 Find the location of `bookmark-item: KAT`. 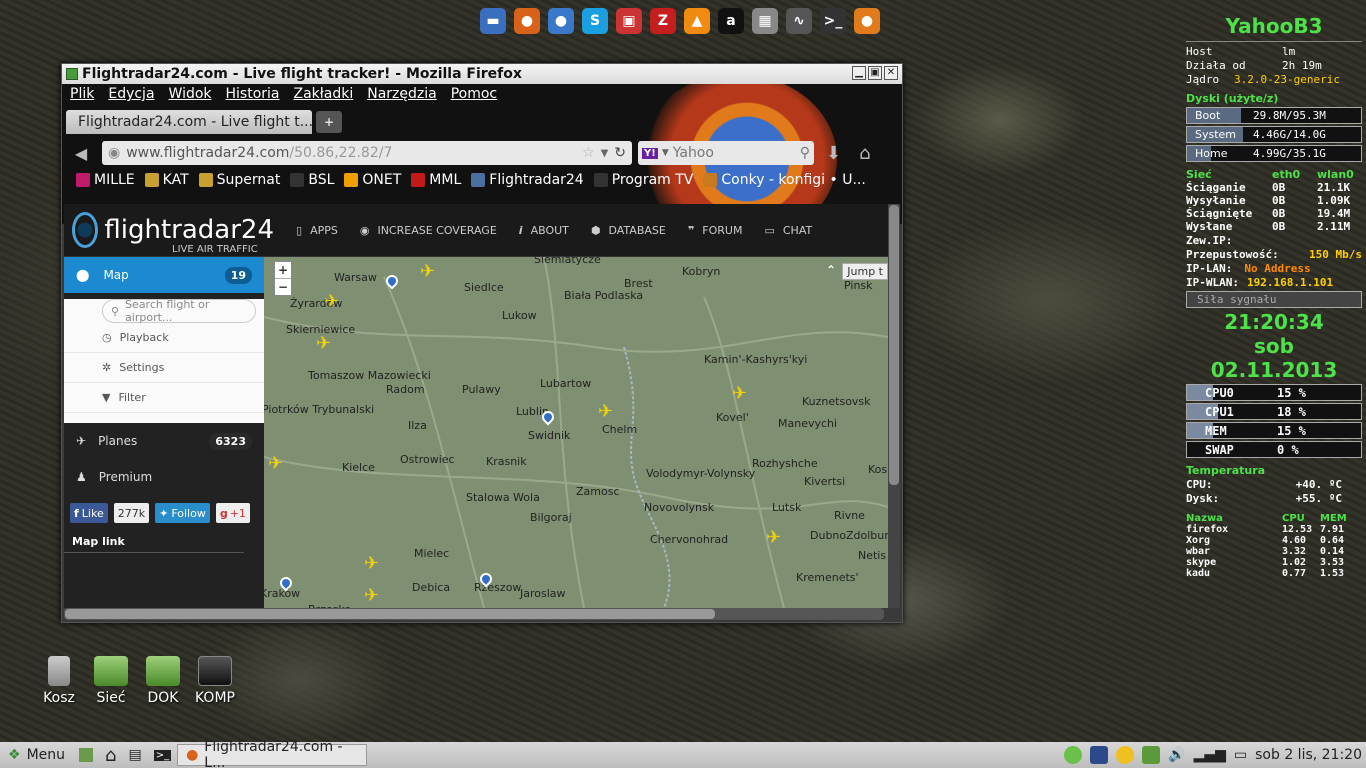

bookmark-item: KAT is located at coordinates (166, 180).